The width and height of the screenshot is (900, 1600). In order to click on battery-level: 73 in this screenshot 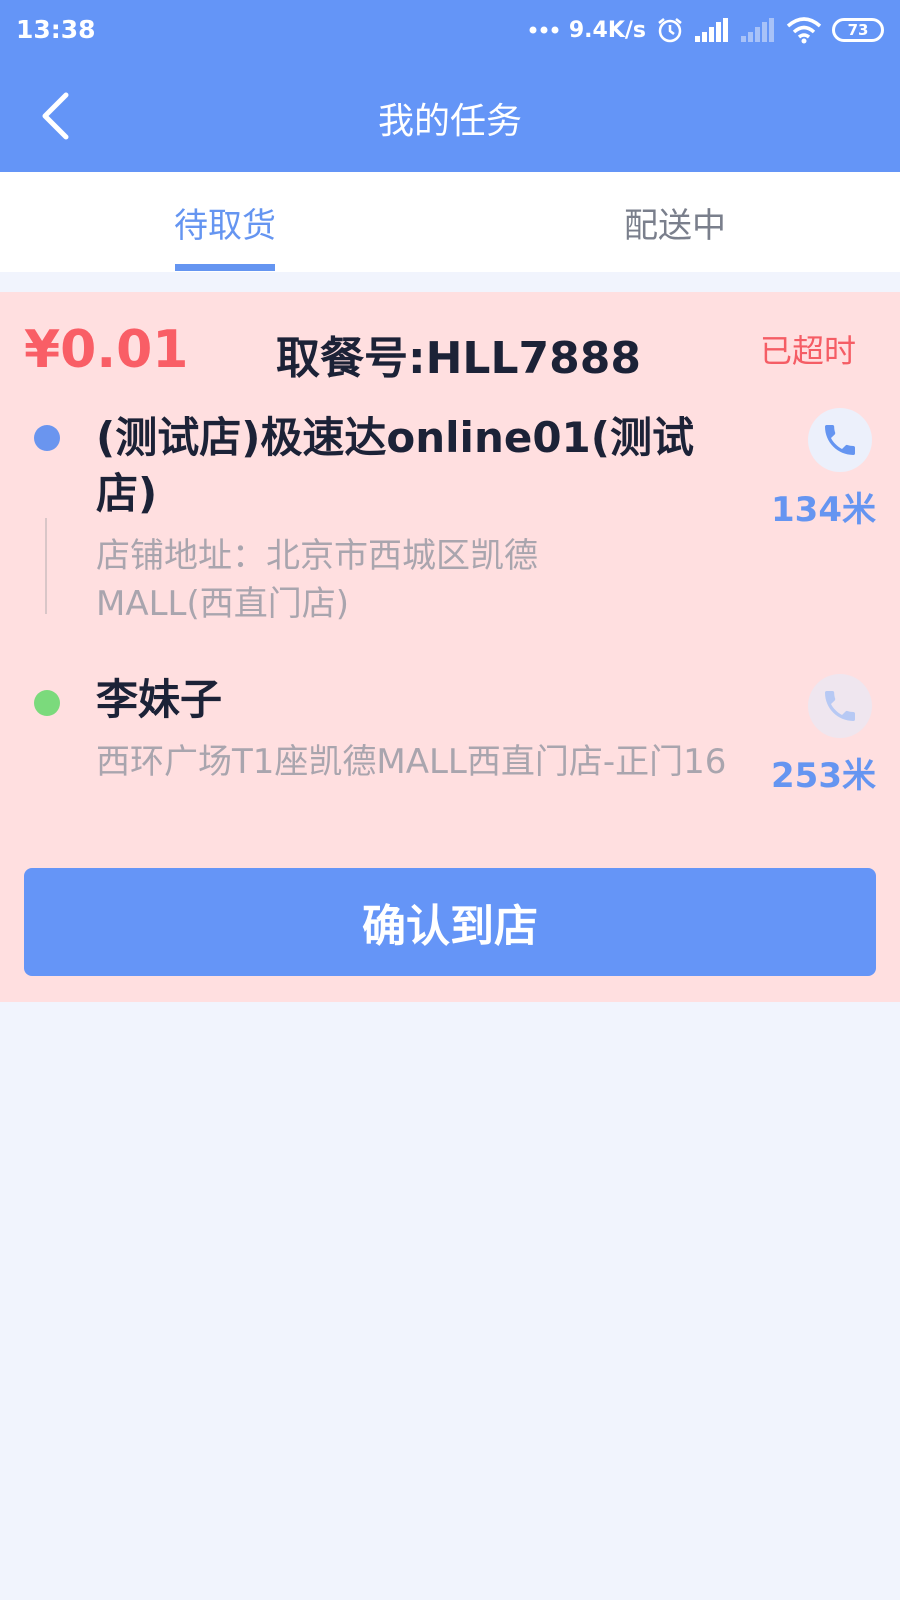, I will do `click(858, 29)`.